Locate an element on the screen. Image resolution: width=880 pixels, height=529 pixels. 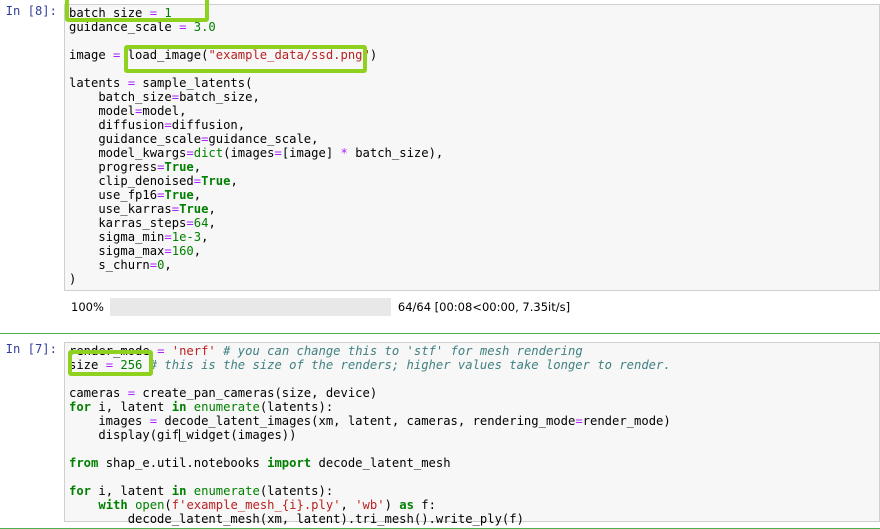
progress-meta-text: 64/64 [00:08<00:00, 7.35it/s] is located at coordinates (484, 307).